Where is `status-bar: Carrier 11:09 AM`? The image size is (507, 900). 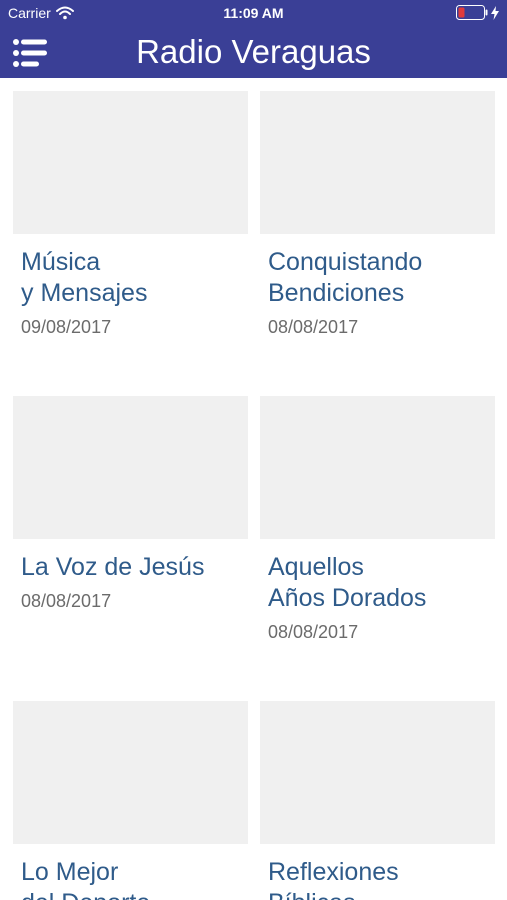 status-bar: Carrier 11:09 AM is located at coordinates (253, 14).